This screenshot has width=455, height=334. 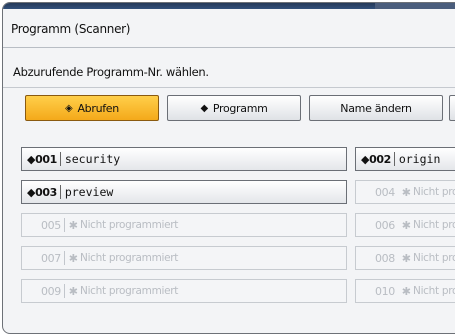 What do you see at coordinates (380, 159) in the screenshot?
I see `program-number: 002` at bounding box center [380, 159].